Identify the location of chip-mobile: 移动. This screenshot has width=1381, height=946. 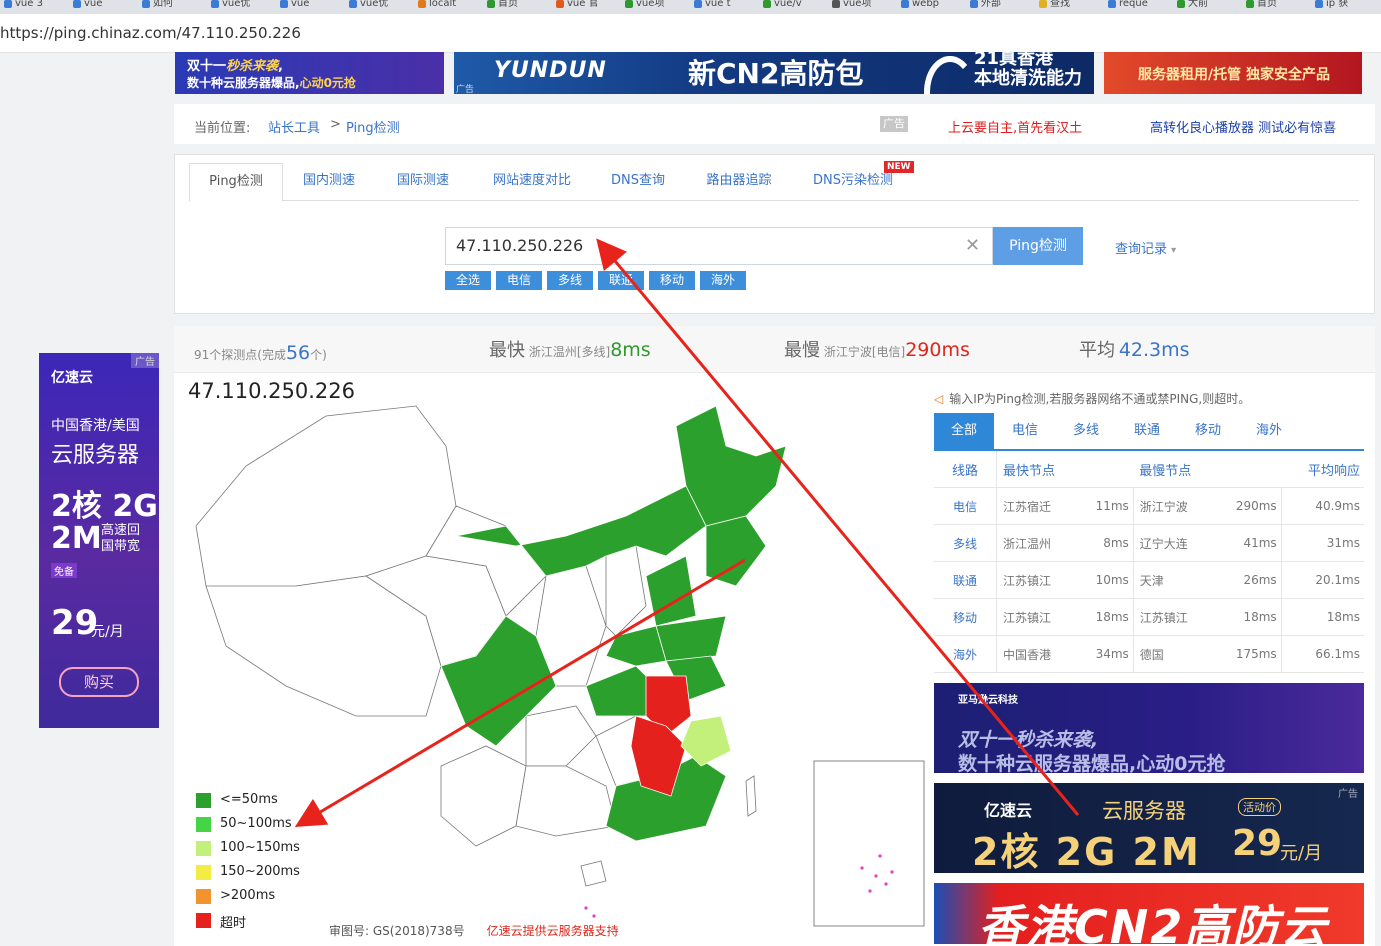
(672, 280).